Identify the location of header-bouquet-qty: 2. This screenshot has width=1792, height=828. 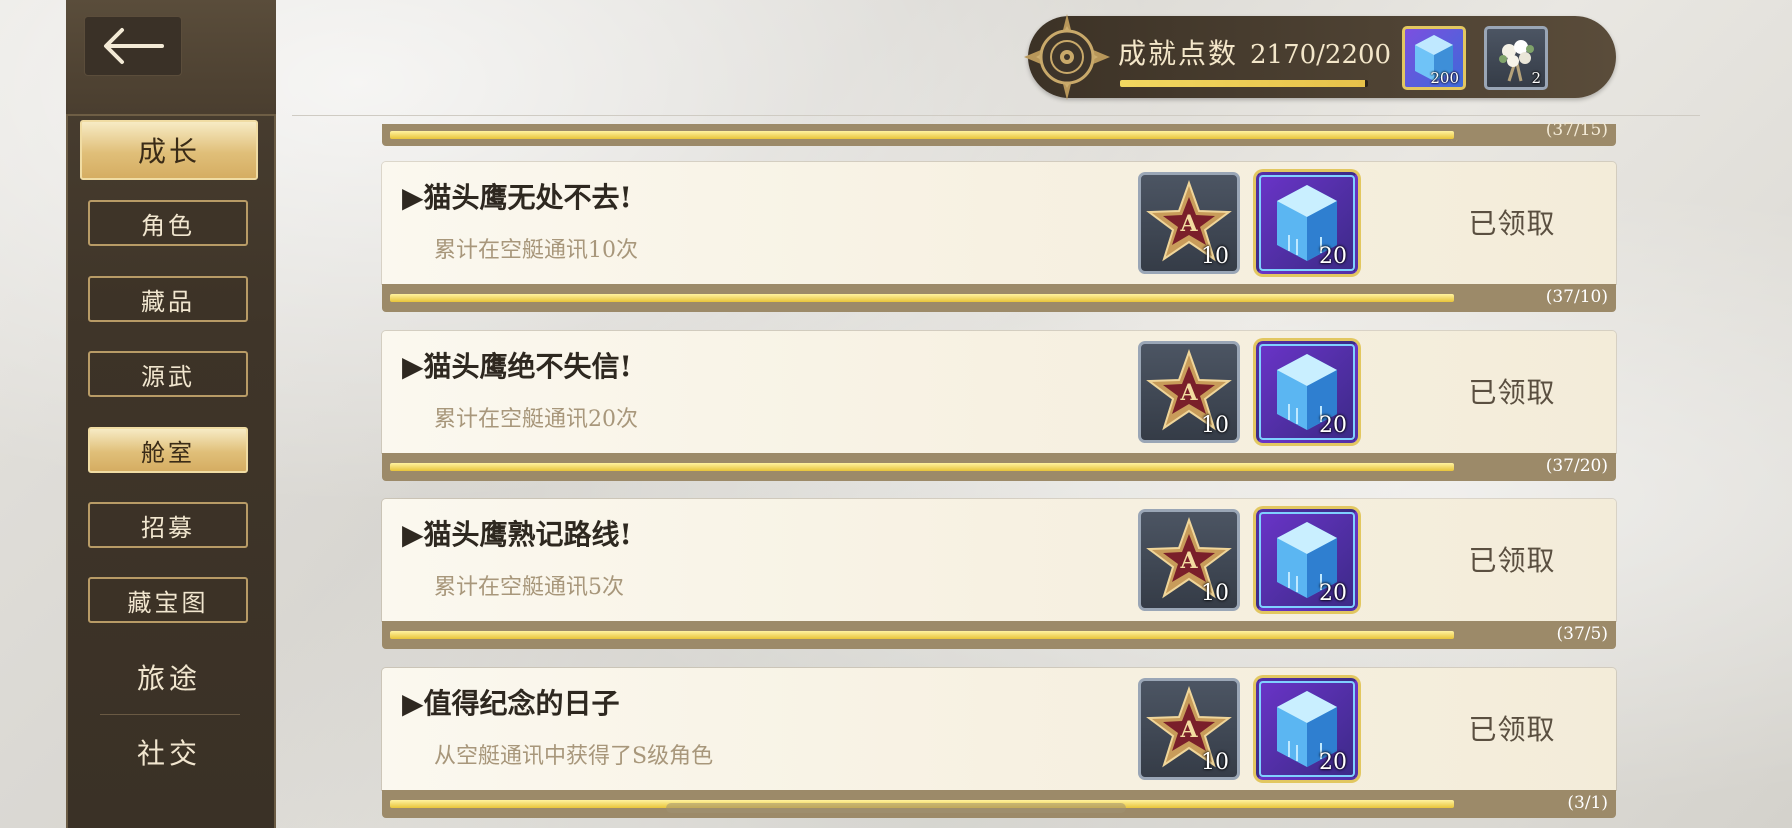
(1536, 78).